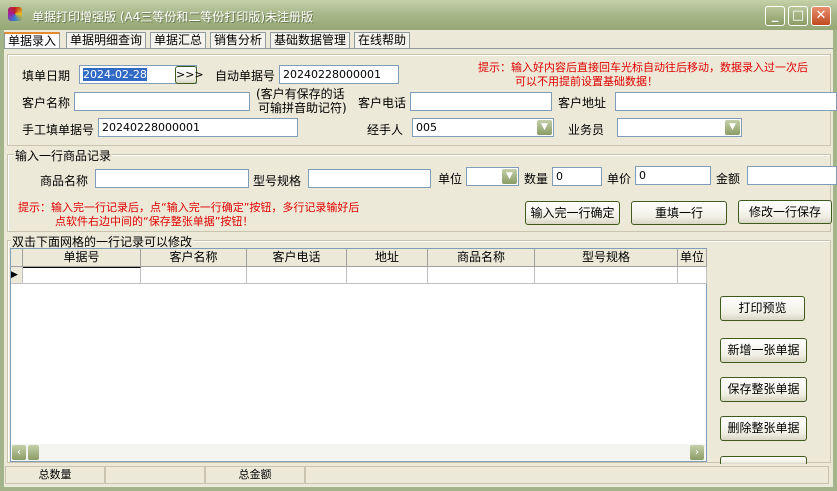 This screenshot has width=837, height=491. I want to click on title-bar: 单据打印增强版 (A4三等份和二等份打印版)未注册版 _ □ ✕, so click(418, 15).